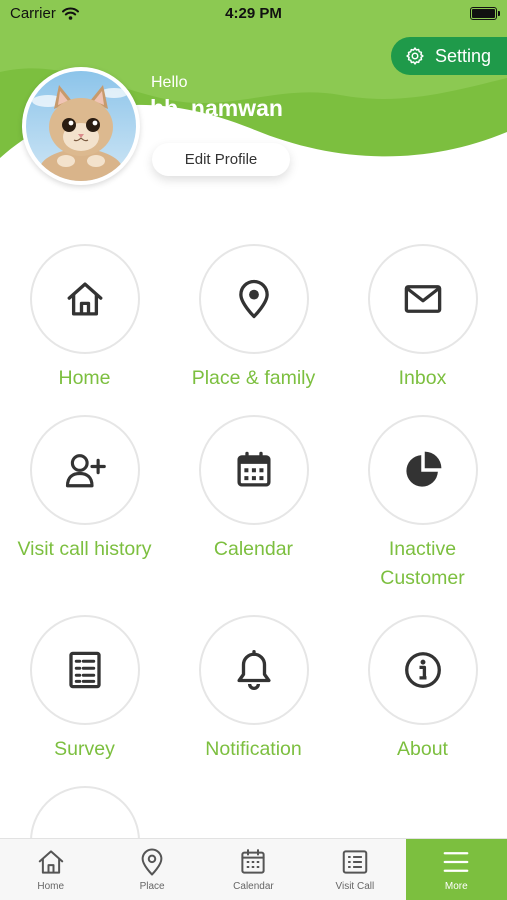  What do you see at coordinates (253, 549) in the screenshot?
I see `menu-label: Calendar` at bounding box center [253, 549].